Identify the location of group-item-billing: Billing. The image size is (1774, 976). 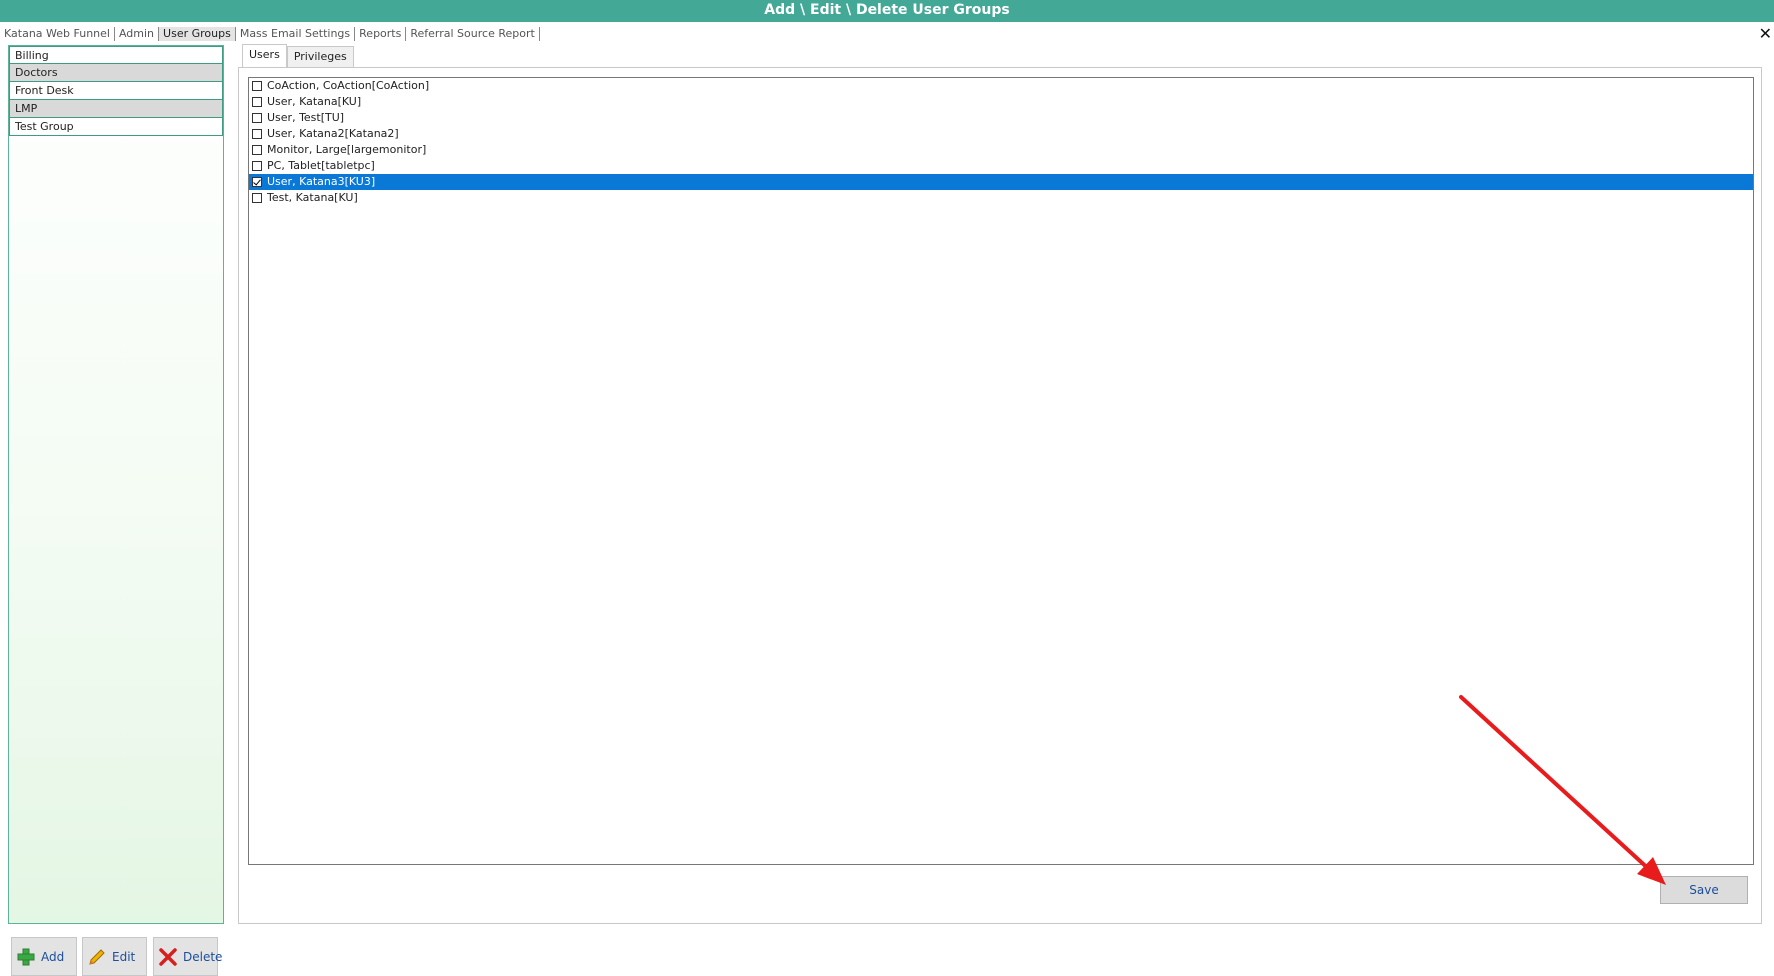
(116, 55).